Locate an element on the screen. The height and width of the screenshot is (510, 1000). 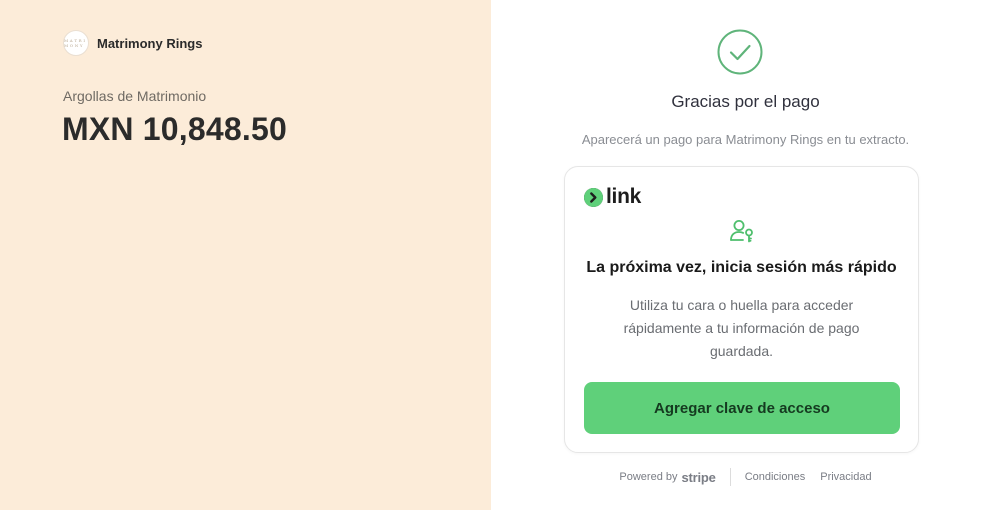
merchant-logo: M A T R I M O N Y is located at coordinates (76, 43).